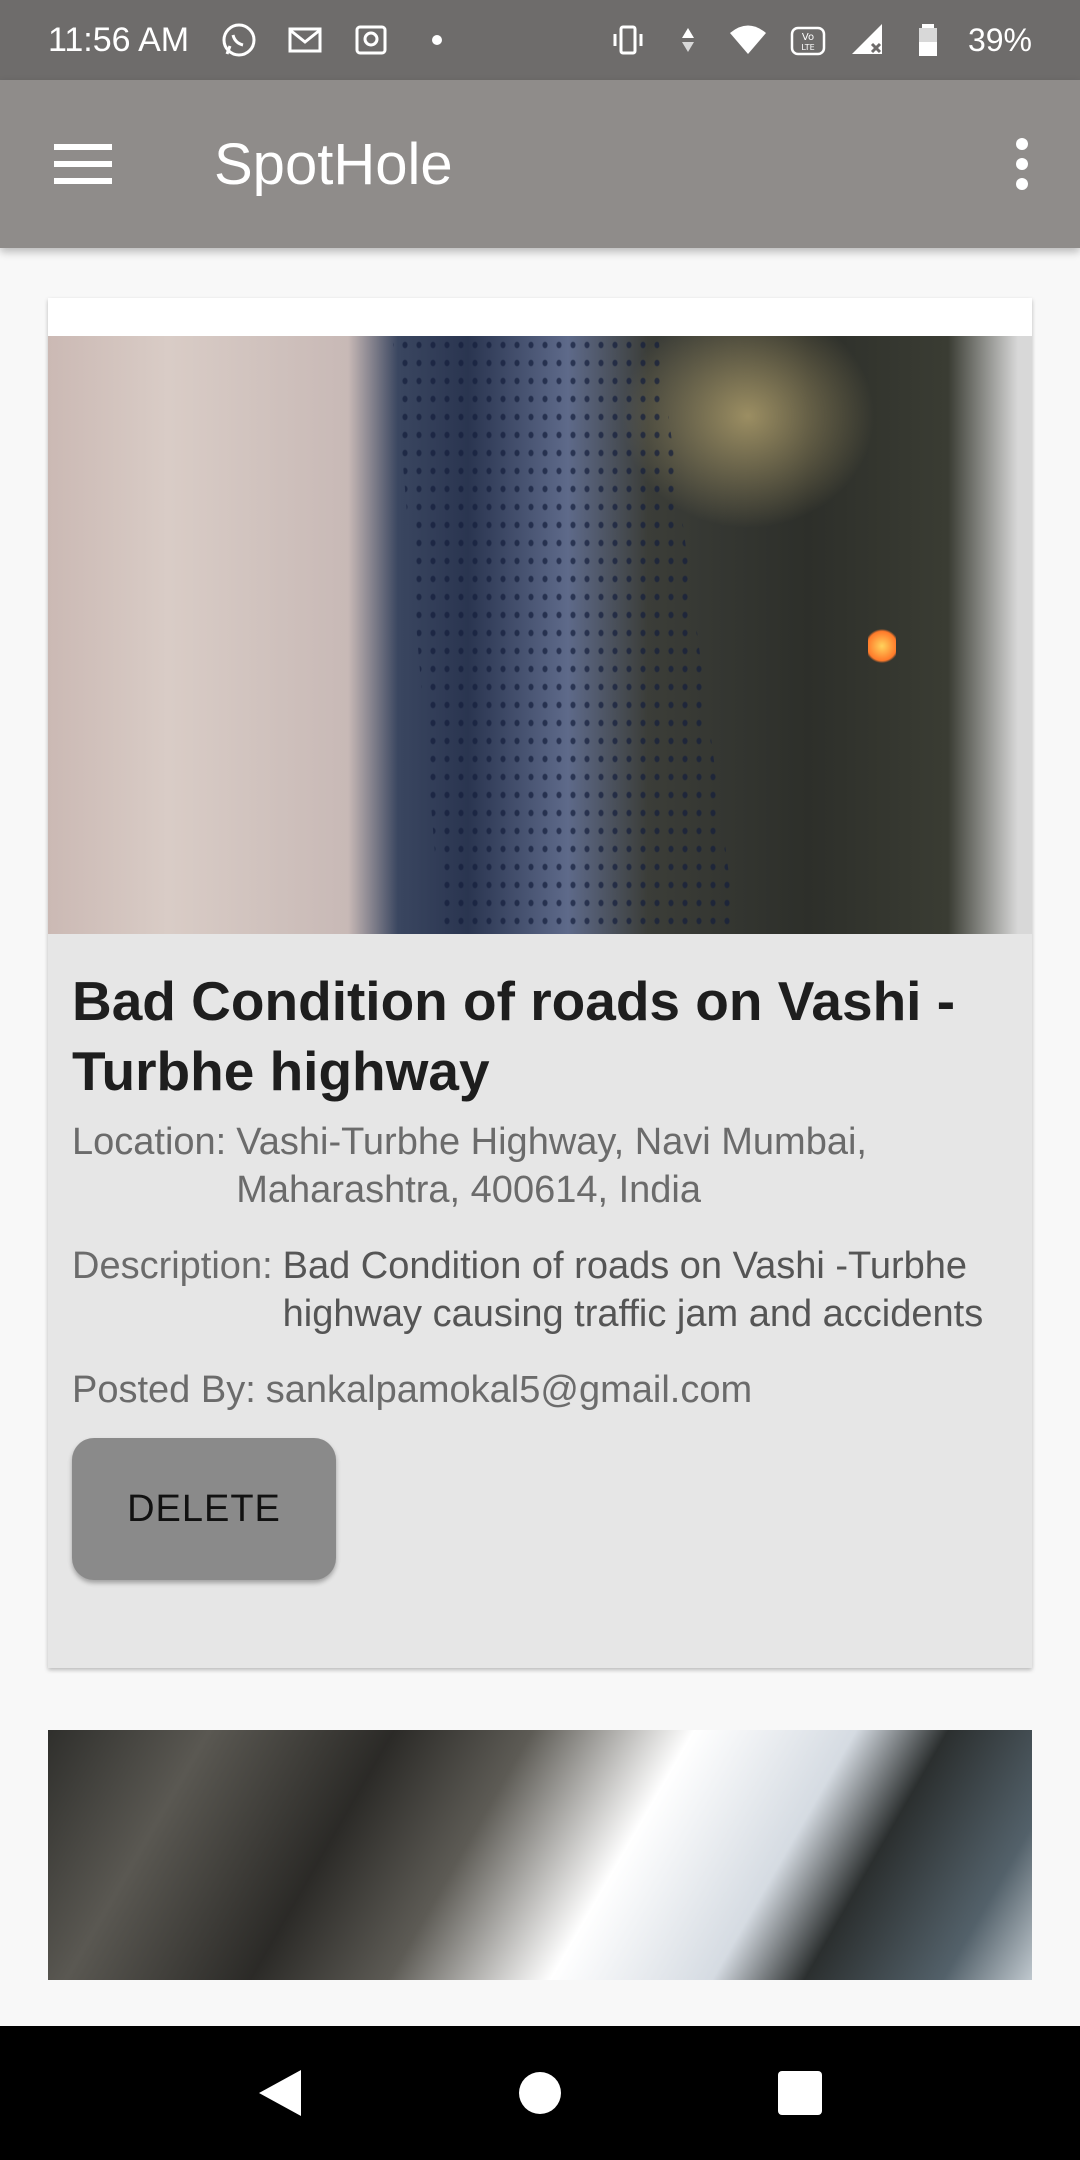 Image resolution: width=1080 pixels, height=2160 pixels. Describe the element at coordinates (437, 40) in the screenshot. I see `dot-icon` at that location.